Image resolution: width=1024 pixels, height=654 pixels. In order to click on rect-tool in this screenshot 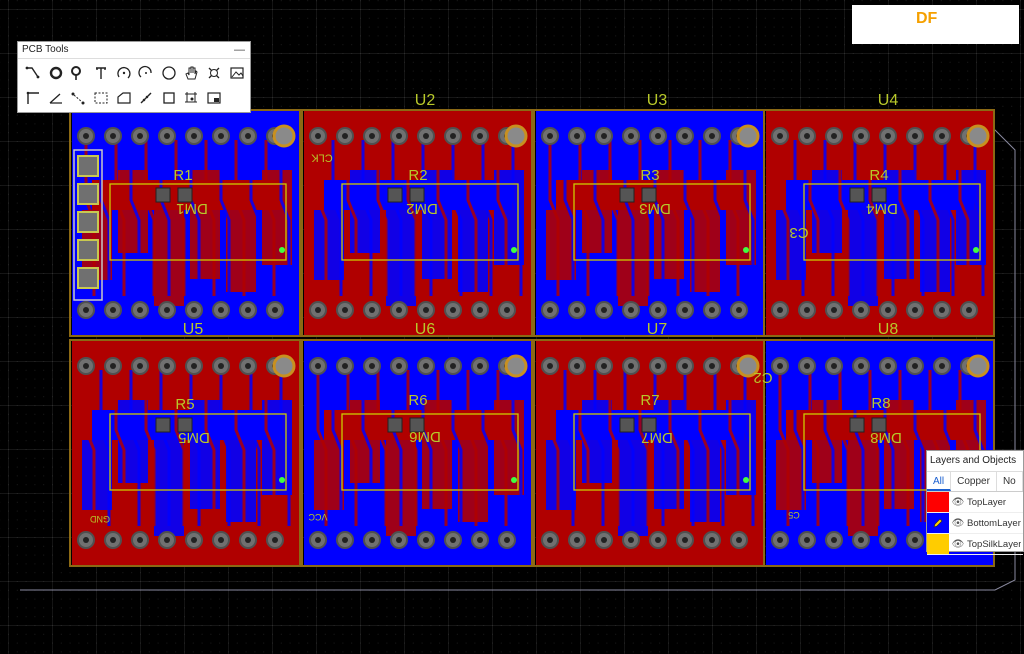, I will do `click(169, 98)`.